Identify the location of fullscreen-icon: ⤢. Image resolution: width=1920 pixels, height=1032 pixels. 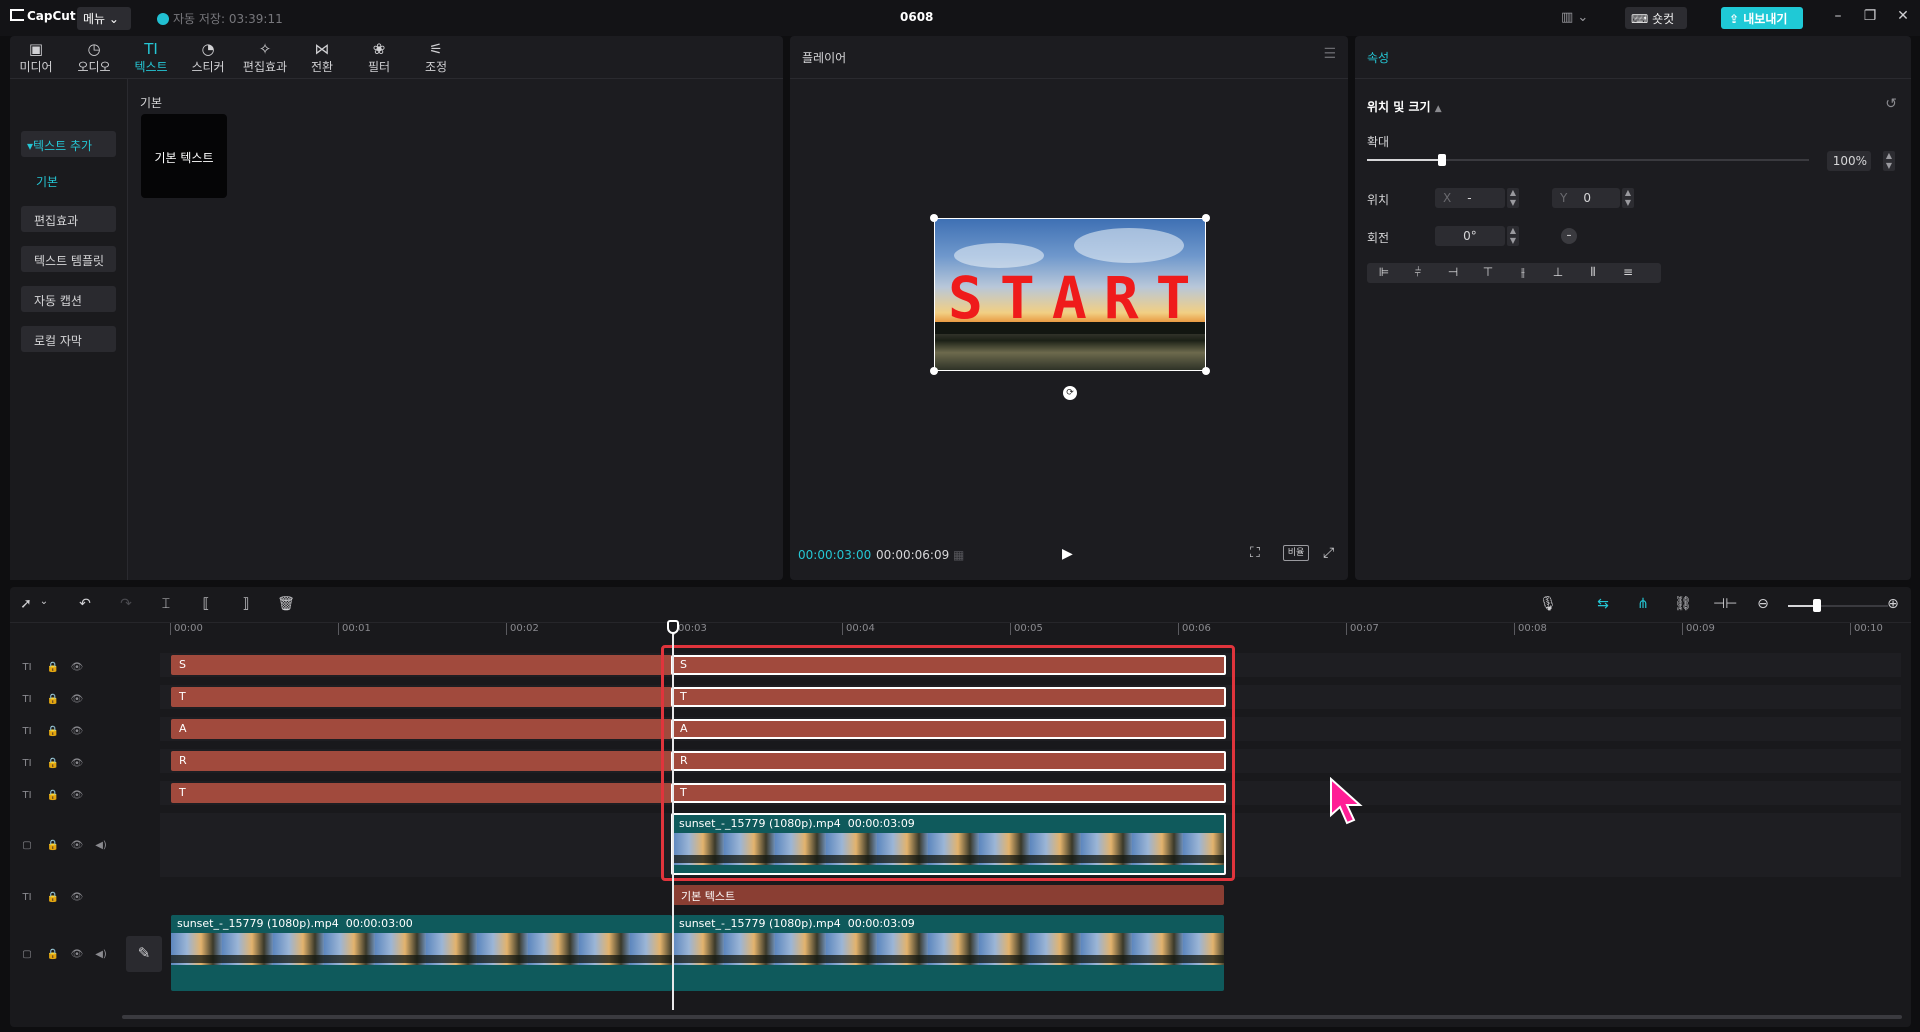
(1328, 553).